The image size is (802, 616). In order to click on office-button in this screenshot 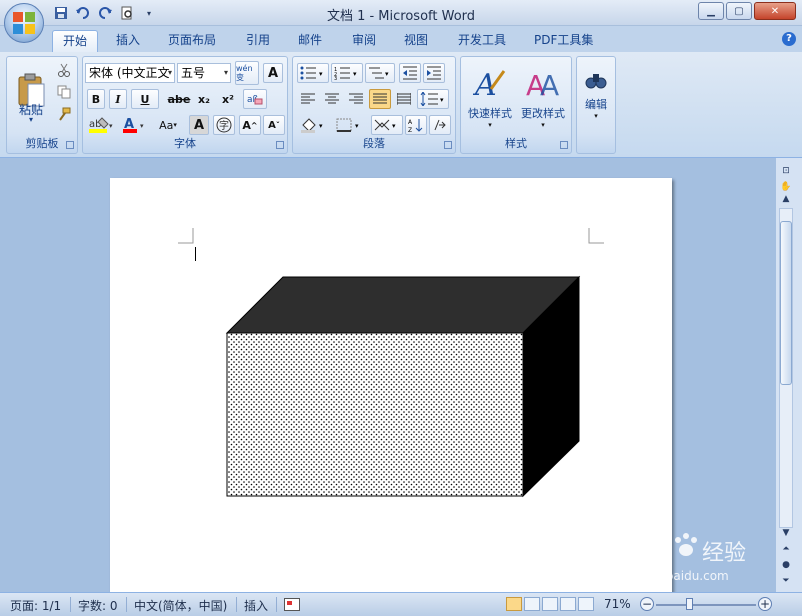, I will do `click(24, 23)`.